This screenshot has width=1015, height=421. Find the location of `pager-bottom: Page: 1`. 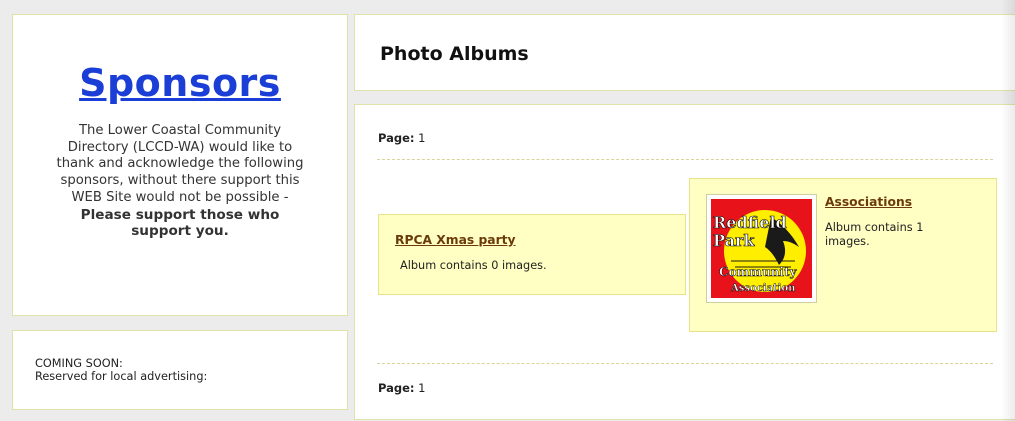

pager-bottom: Page: 1 is located at coordinates (402, 388).